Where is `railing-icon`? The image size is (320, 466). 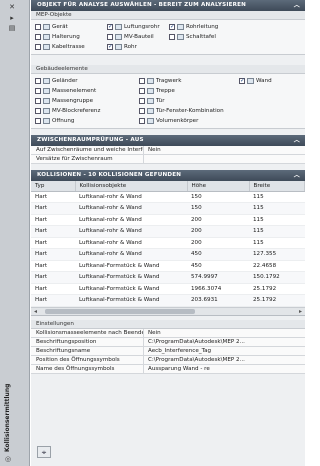 railing-icon is located at coordinates (46, 81).